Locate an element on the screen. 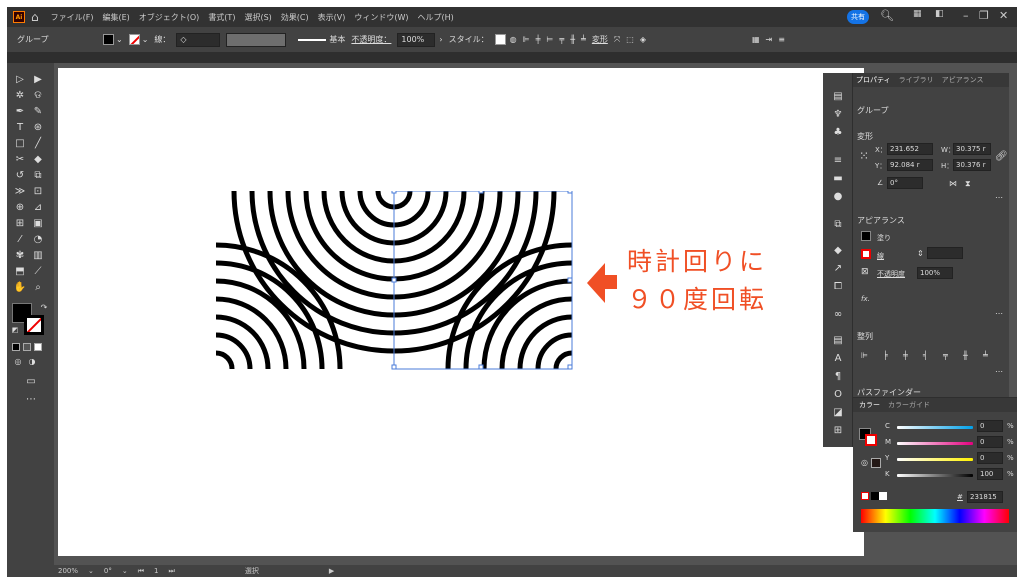 The width and height of the screenshot is (1024, 583). recolor-icon: ◈ is located at coordinates (643, 39).